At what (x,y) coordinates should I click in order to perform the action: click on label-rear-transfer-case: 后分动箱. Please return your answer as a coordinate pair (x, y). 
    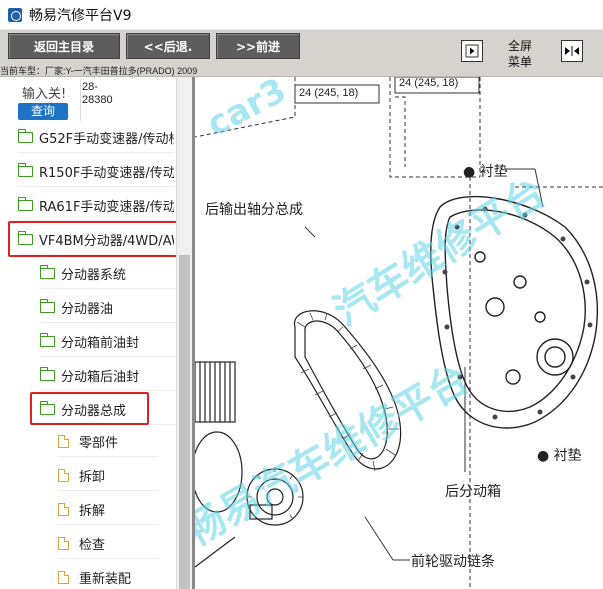
    Looking at the image, I should click on (473, 492).